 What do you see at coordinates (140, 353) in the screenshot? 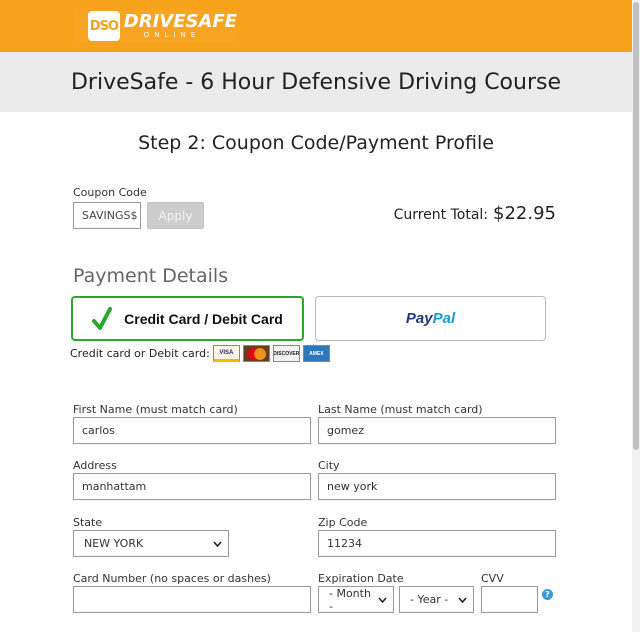
I see `accepted-cards-label: Credit card or Debit card:` at bounding box center [140, 353].